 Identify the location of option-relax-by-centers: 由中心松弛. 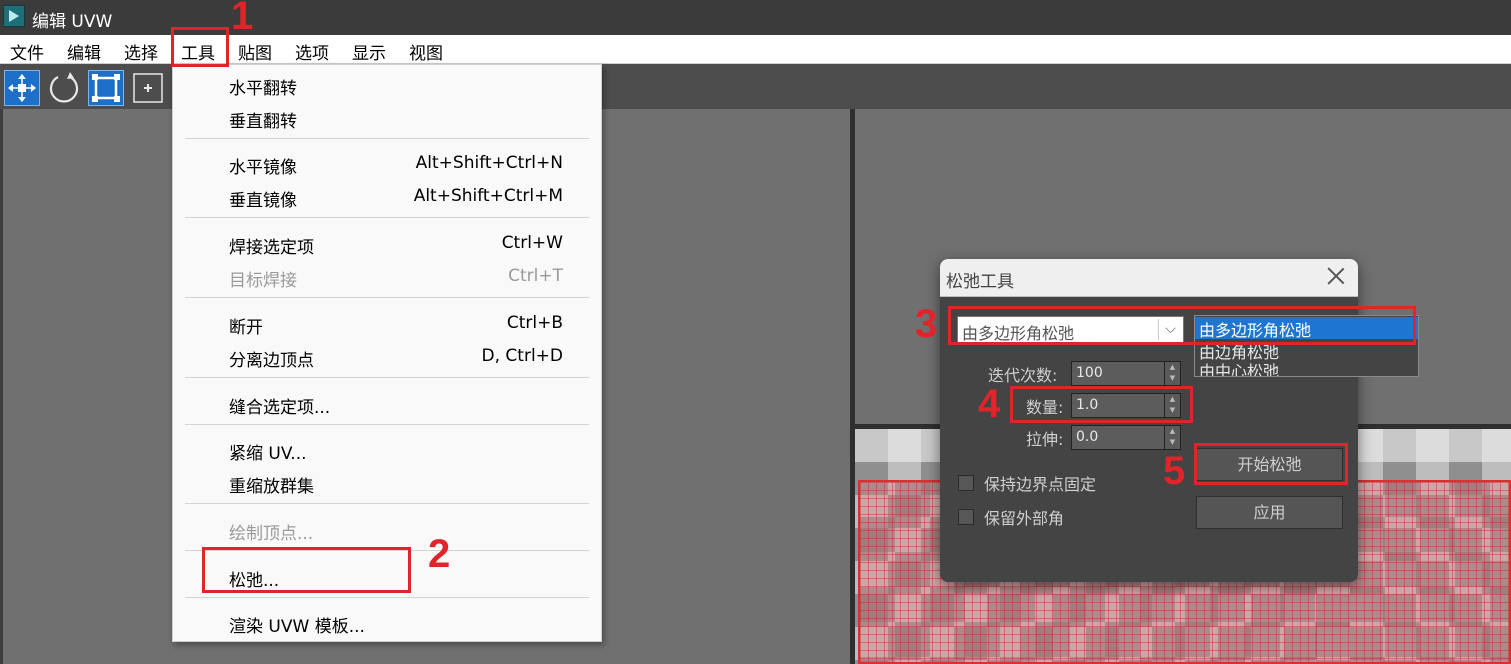
(1239, 367).